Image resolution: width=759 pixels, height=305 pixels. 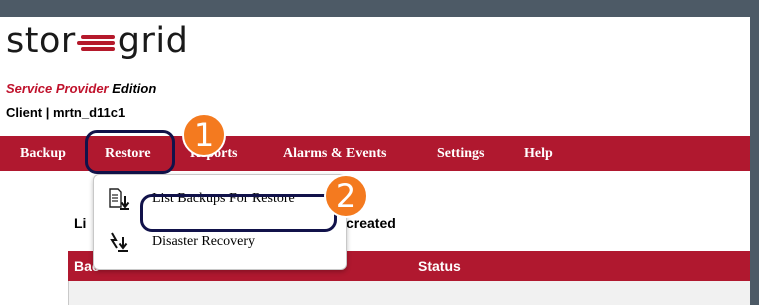 I want to click on nav-backup: Backup, so click(x=43, y=153).